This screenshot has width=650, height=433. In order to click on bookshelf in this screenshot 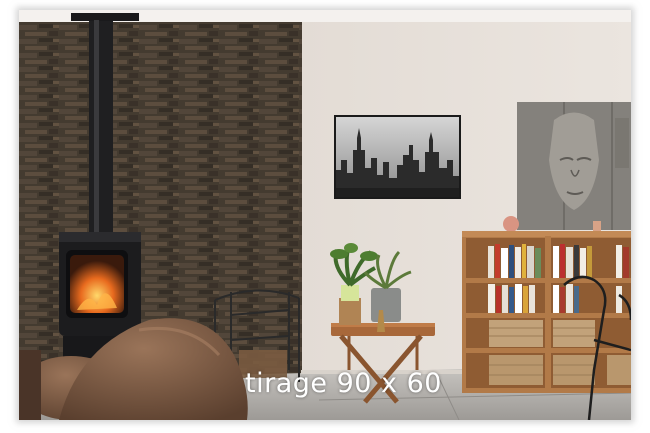, I will do `click(546, 312)`.